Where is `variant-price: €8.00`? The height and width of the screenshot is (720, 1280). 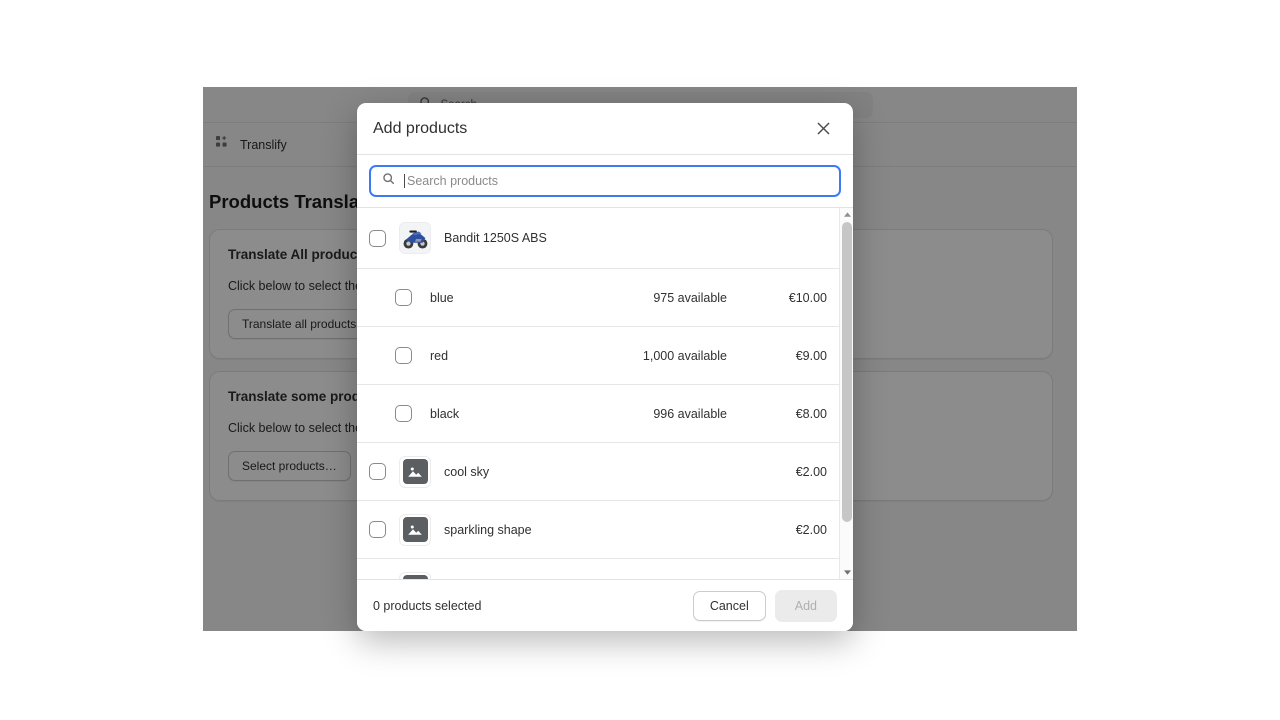 variant-price: €8.00 is located at coordinates (811, 413).